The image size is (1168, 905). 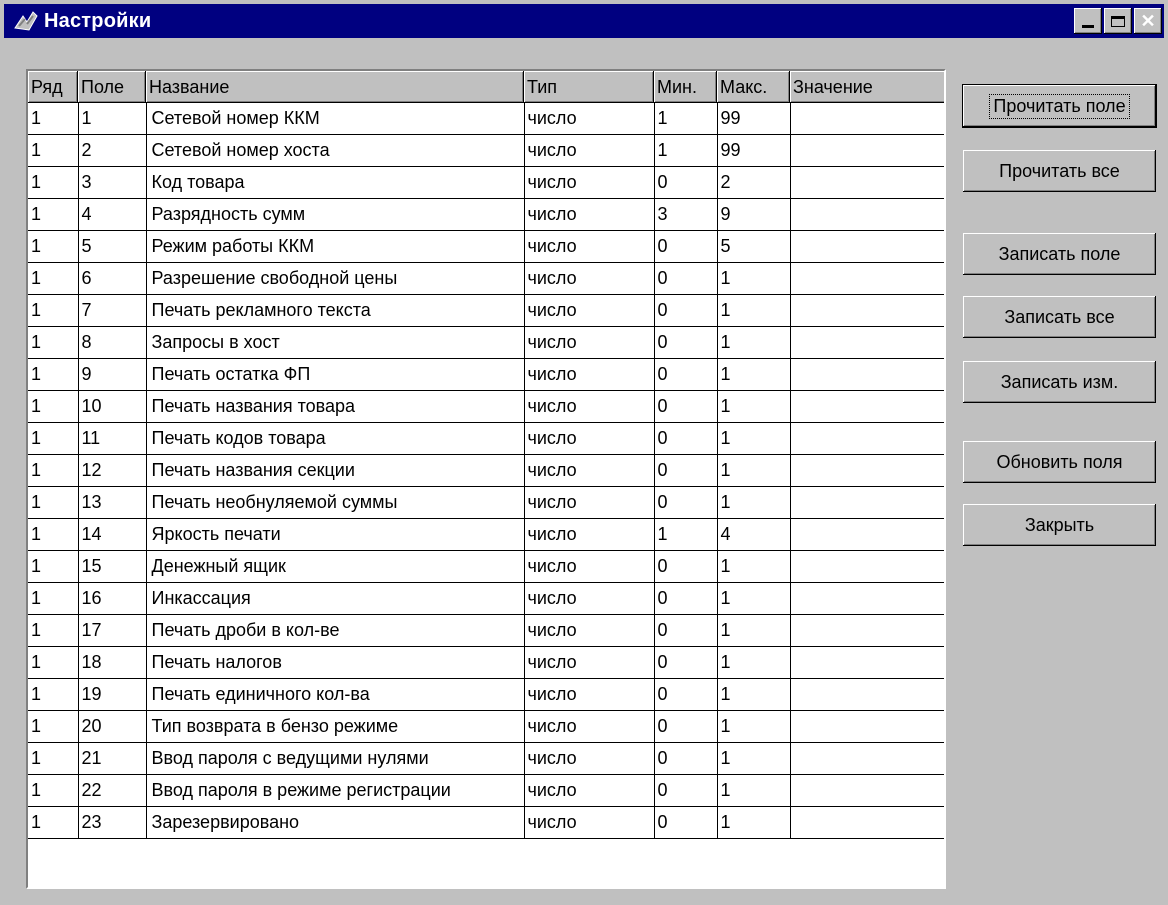 I want to click on table-row: 1 20 Тип возврата в бензо режиме число 0 1, so click(x=486, y=726).